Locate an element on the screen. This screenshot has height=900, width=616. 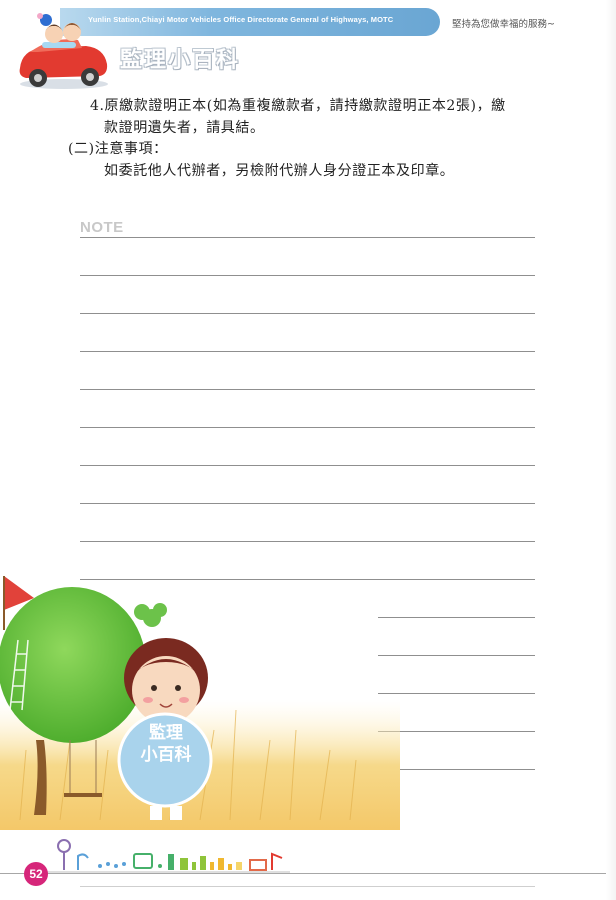
badge-line-2: 小百科 is located at coordinates (166, 755).